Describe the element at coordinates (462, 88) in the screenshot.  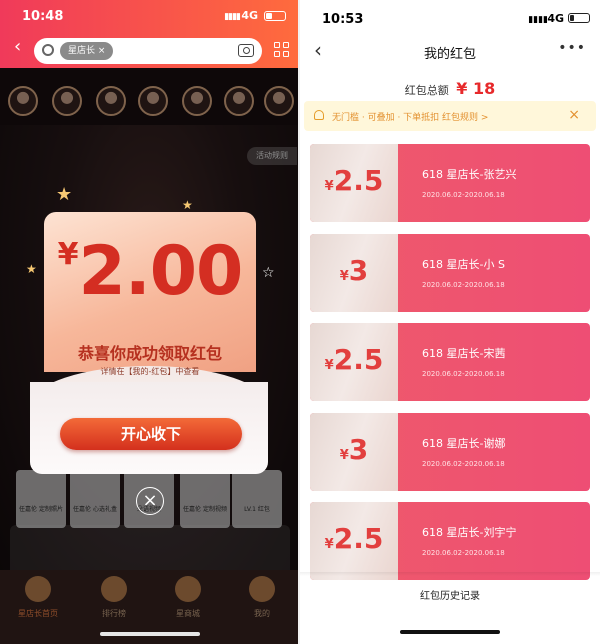
I see `total-currency: ¥` at that location.